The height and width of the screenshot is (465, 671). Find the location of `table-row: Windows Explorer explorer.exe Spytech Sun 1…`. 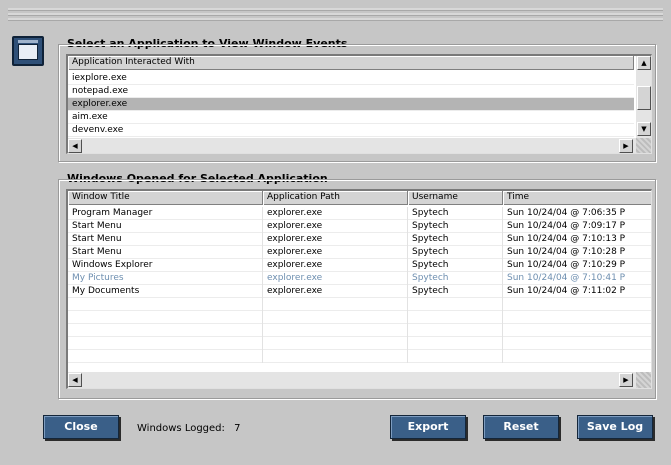

table-row: Windows Explorer explorer.exe Spytech Sun 1… is located at coordinates (359, 265).